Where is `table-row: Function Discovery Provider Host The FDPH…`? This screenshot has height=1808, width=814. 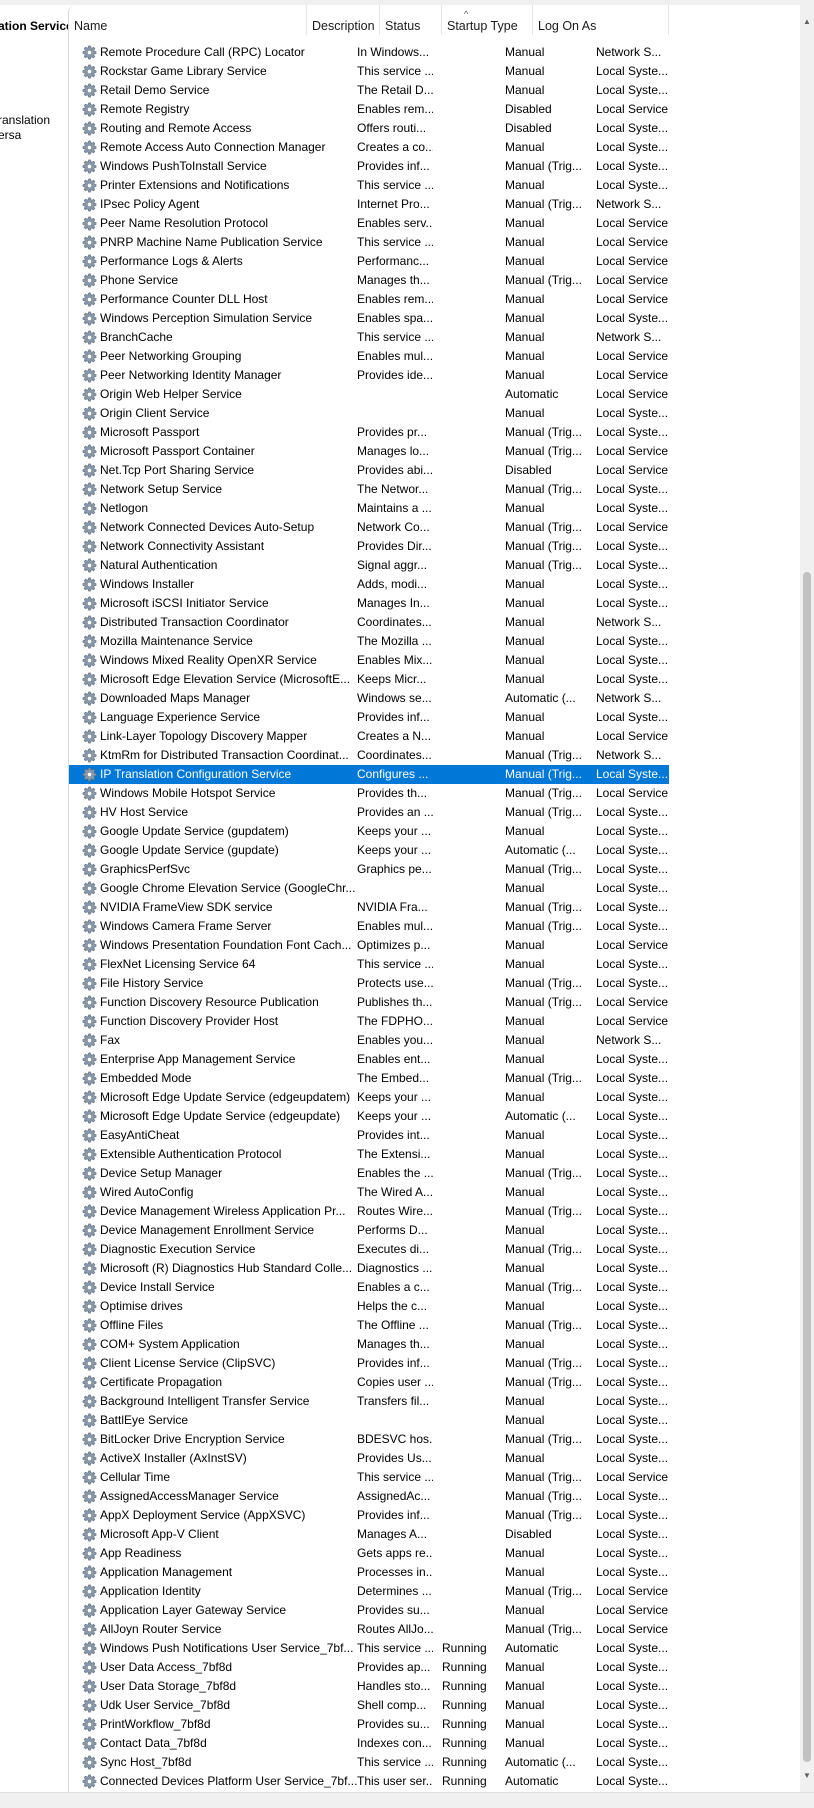 table-row: Function Discovery Provider Host The FDPH… is located at coordinates (369, 1021).